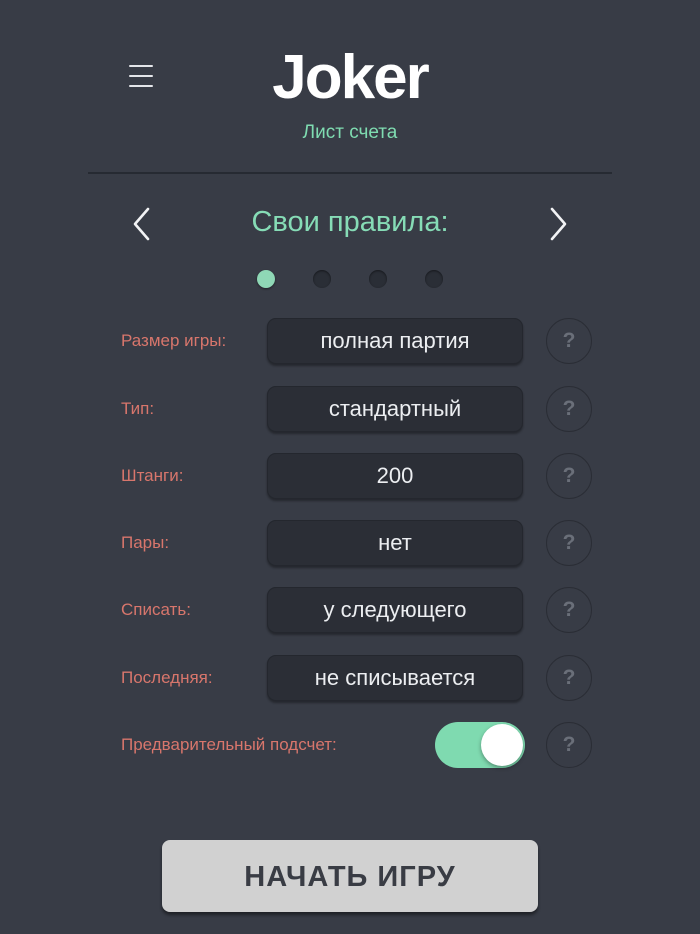  Describe the element at coordinates (350, 77) in the screenshot. I see `app-title: Joker` at that location.